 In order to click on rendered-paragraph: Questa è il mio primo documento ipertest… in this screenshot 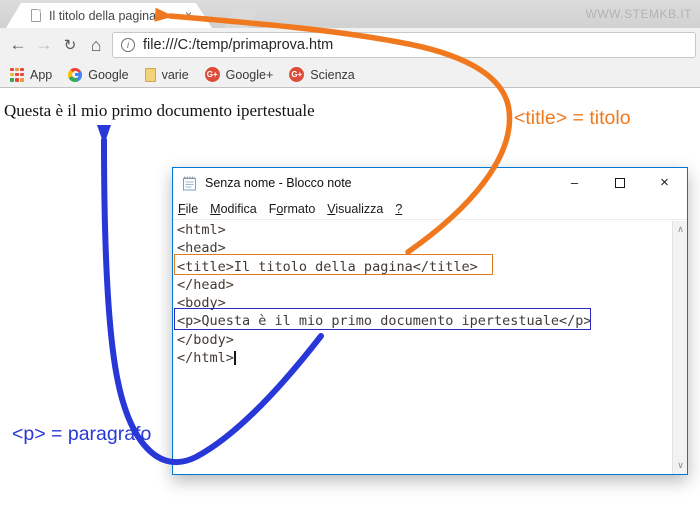, I will do `click(159, 110)`.